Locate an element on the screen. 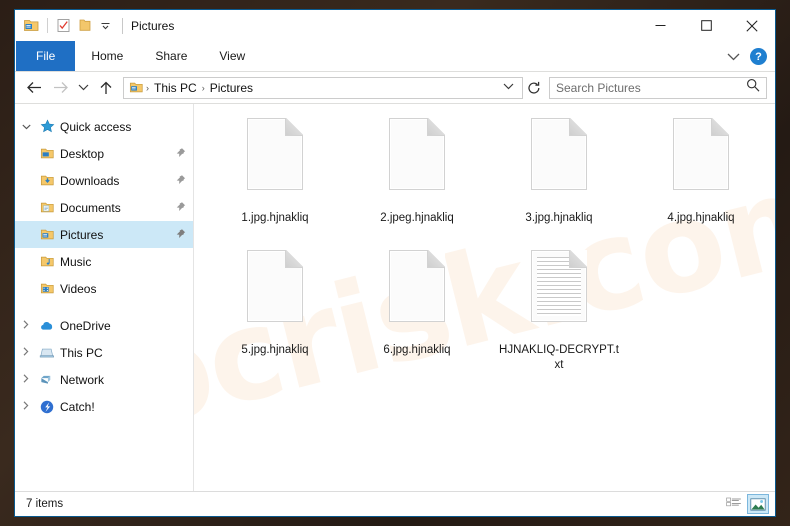 Image resolution: width=790 pixels, height=526 pixels. breadcrumb-bar: › This PC › Pictures is located at coordinates (323, 87).